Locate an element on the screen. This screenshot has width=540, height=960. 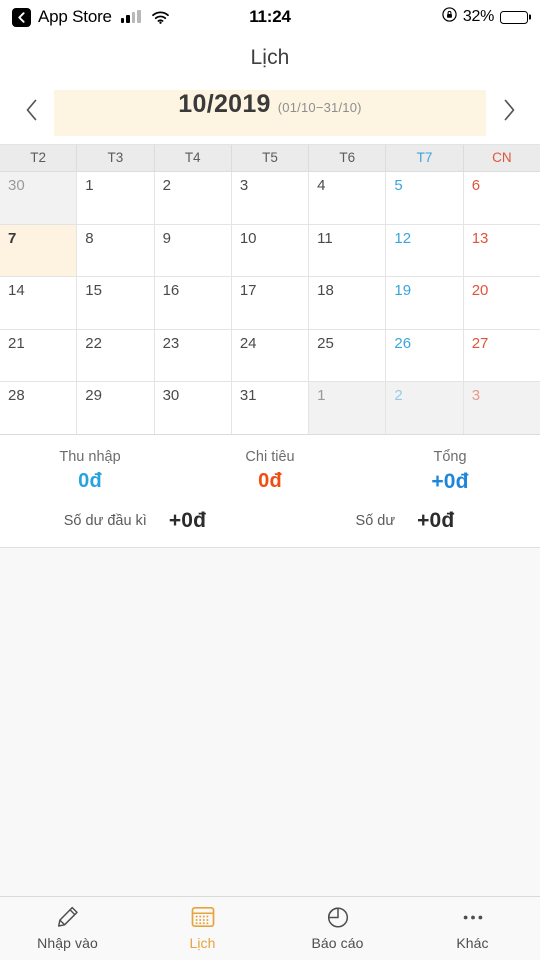
calendar-day-cell: 15 is located at coordinates (116, 303).